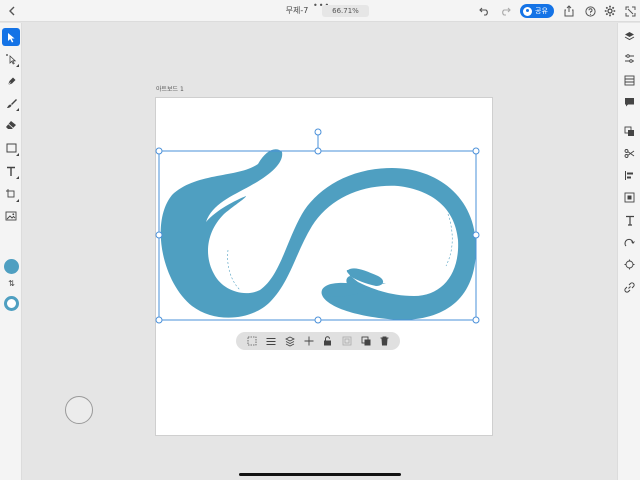  I want to click on lock-icon, so click(328, 341).